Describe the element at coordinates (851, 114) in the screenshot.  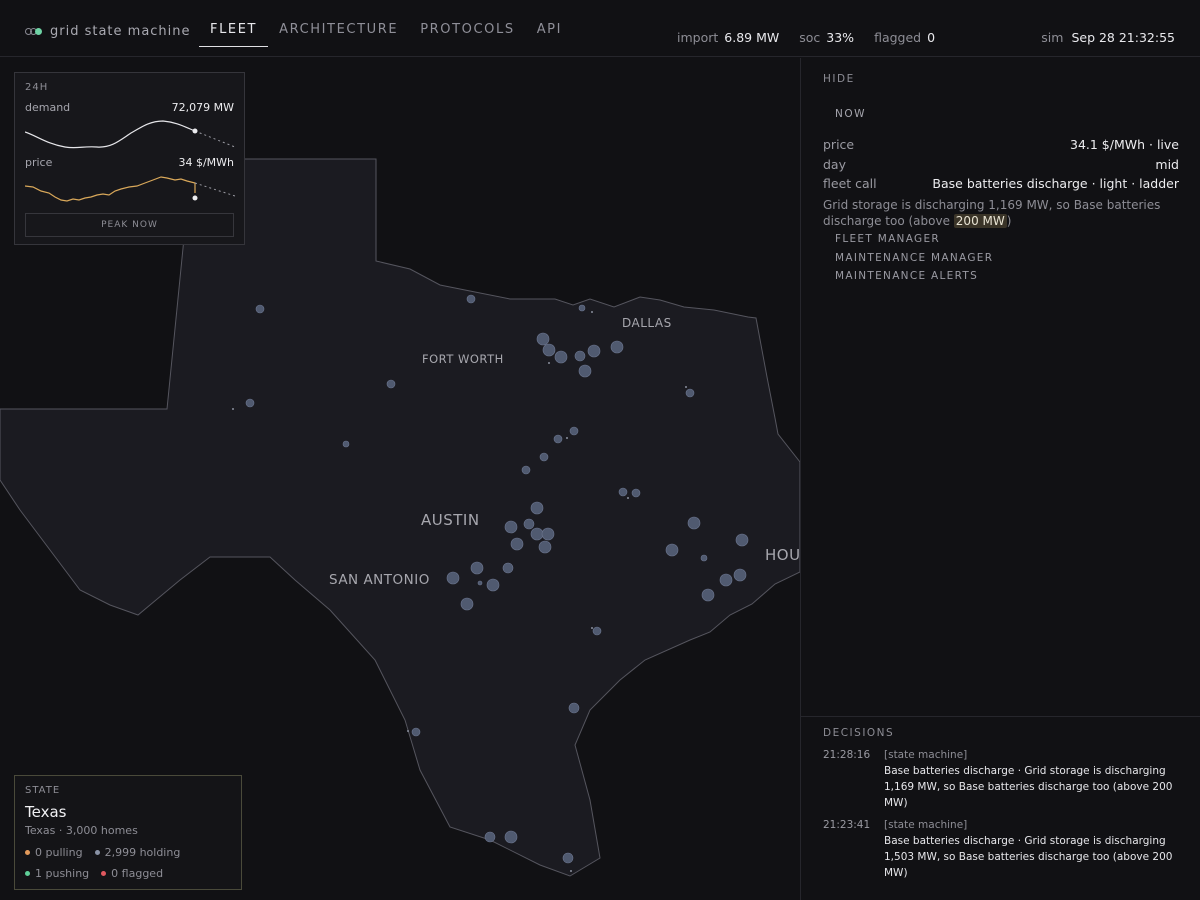
I see `now-section-label: NOW` at that location.